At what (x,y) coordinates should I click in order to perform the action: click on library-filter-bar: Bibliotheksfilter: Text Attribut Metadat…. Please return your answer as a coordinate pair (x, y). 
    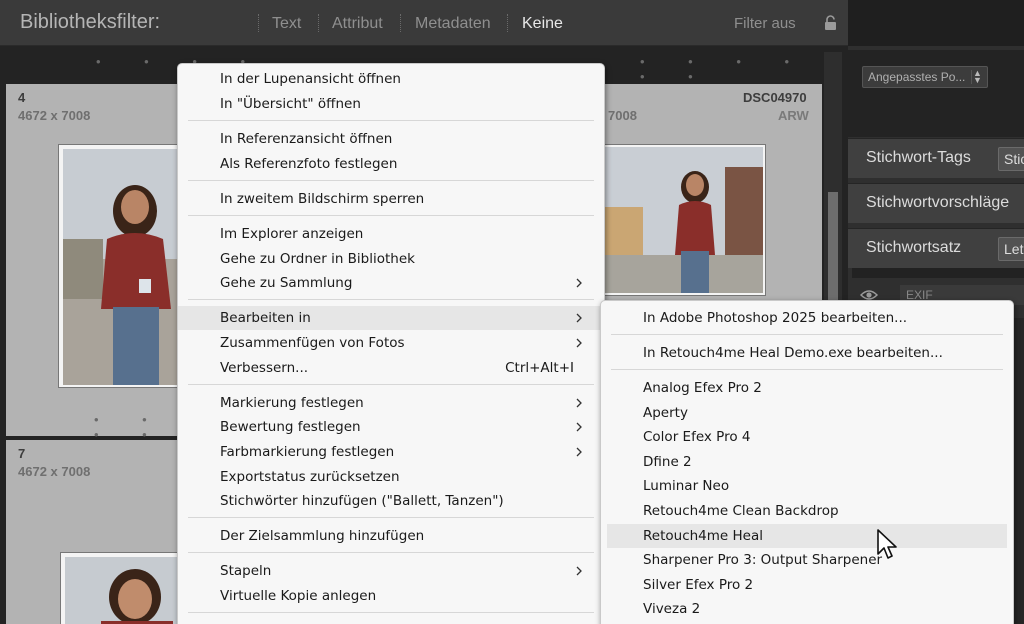
    Looking at the image, I should click on (424, 23).